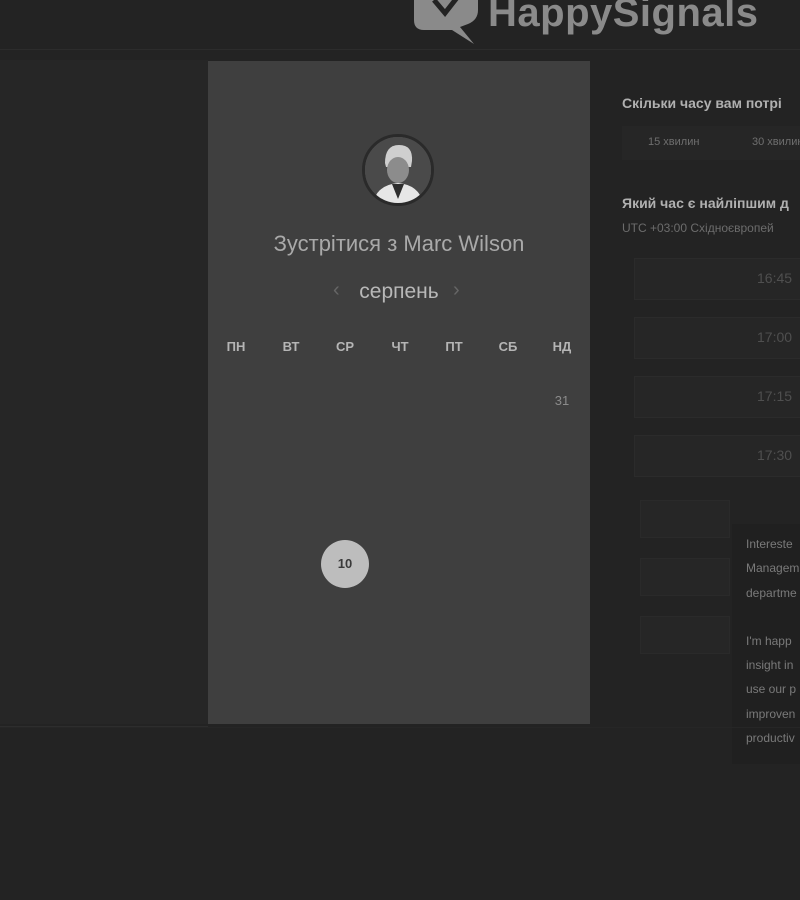 The image size is (800, 900). I want to click on bio-line: Intereste, so click(769, 544).